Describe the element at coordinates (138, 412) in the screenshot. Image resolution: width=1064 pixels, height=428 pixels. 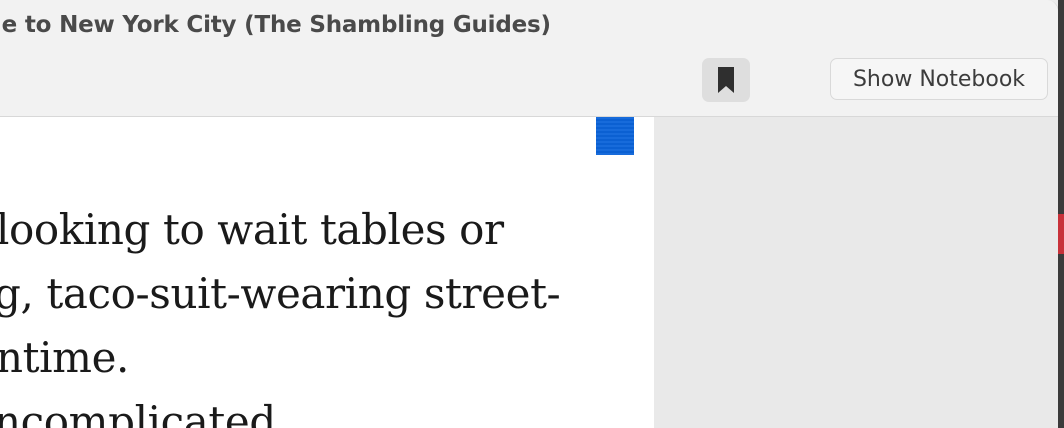
I see `text-line: ncomplicated` at that location.